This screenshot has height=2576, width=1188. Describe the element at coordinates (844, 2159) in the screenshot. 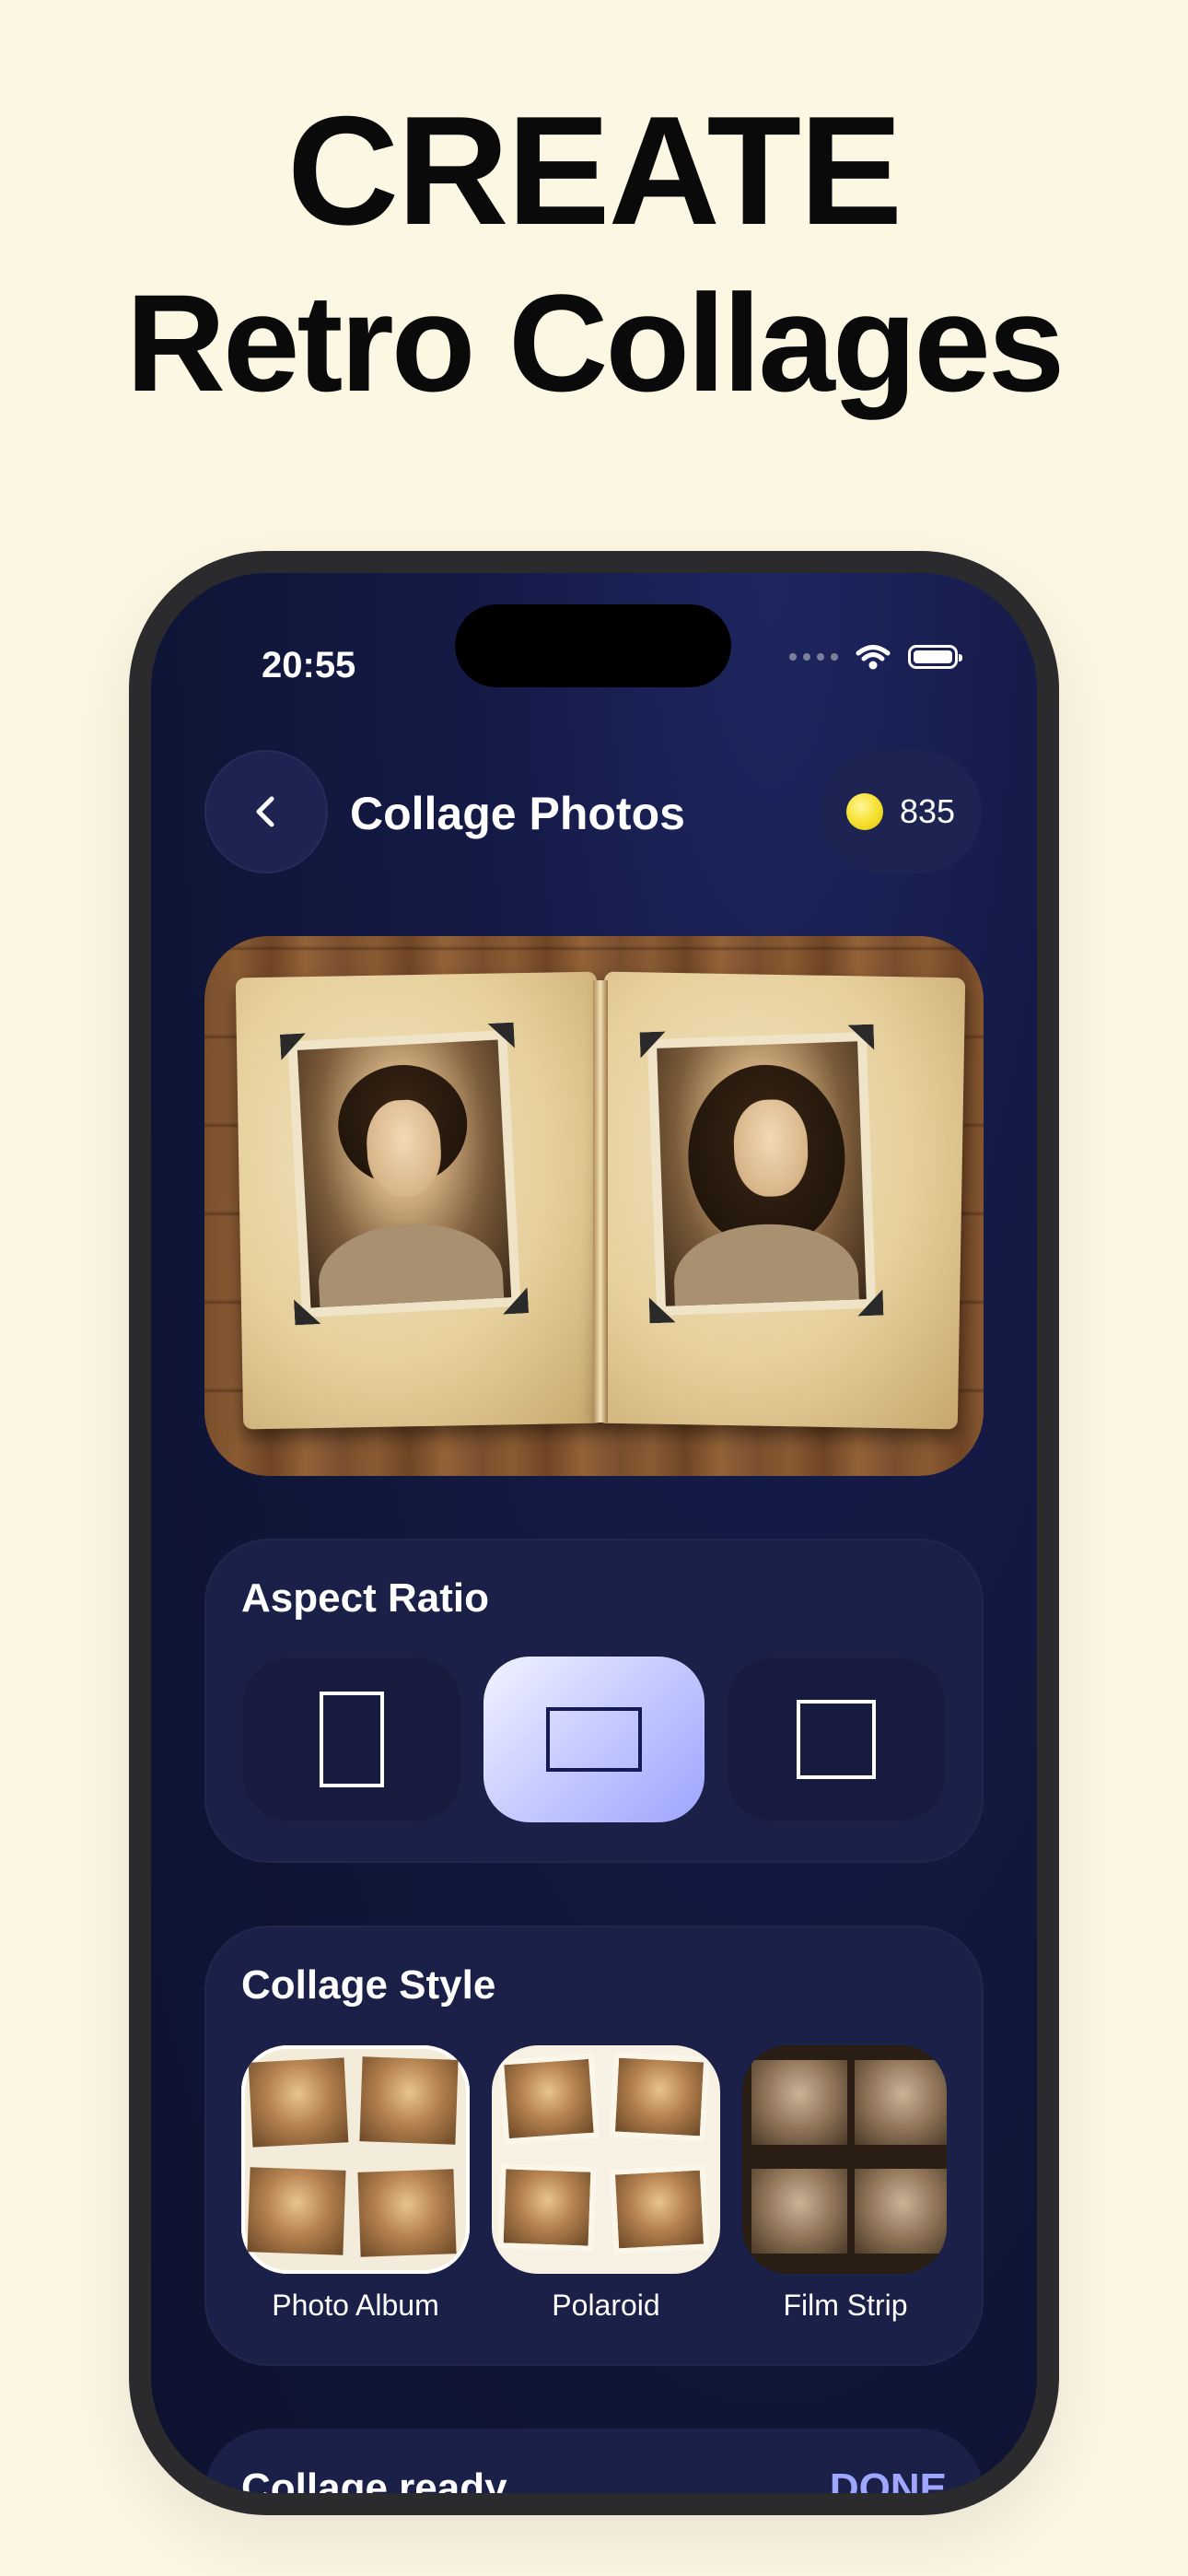

I see `style-film-strip-option` at that location.